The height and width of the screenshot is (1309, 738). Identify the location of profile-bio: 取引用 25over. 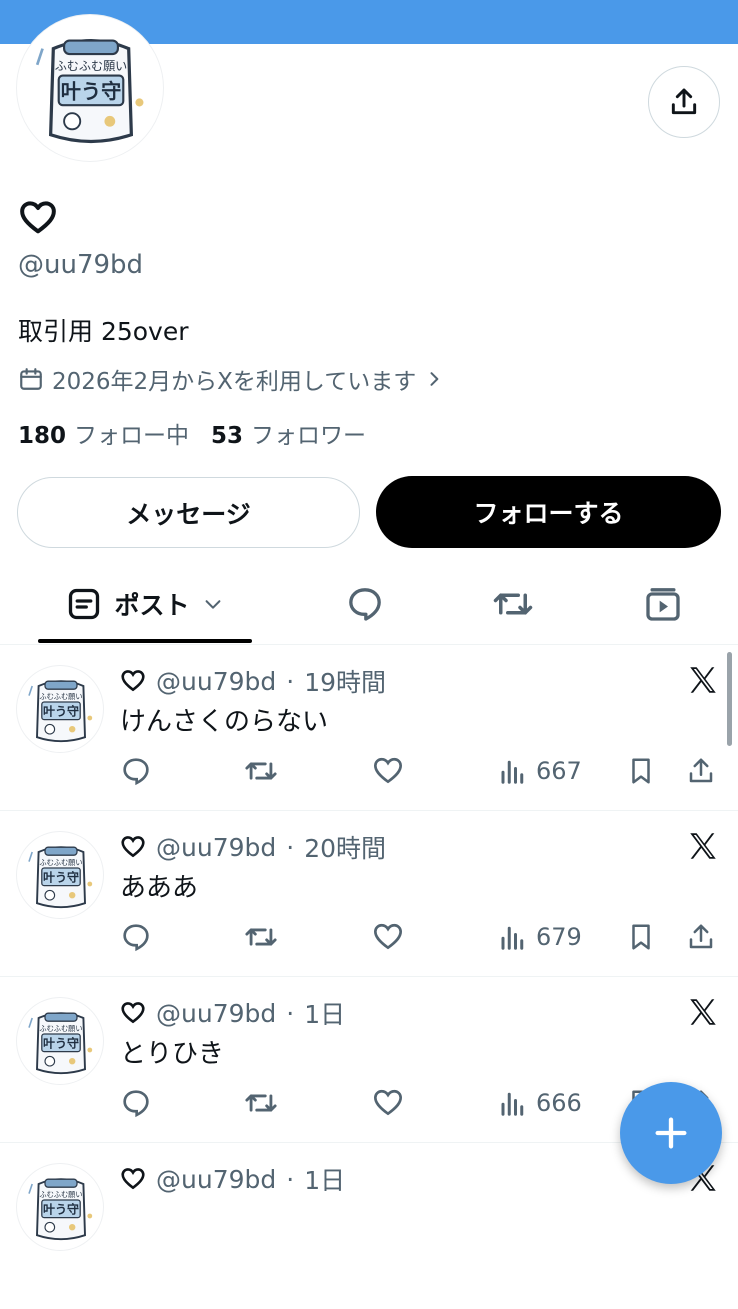
(103, 331).